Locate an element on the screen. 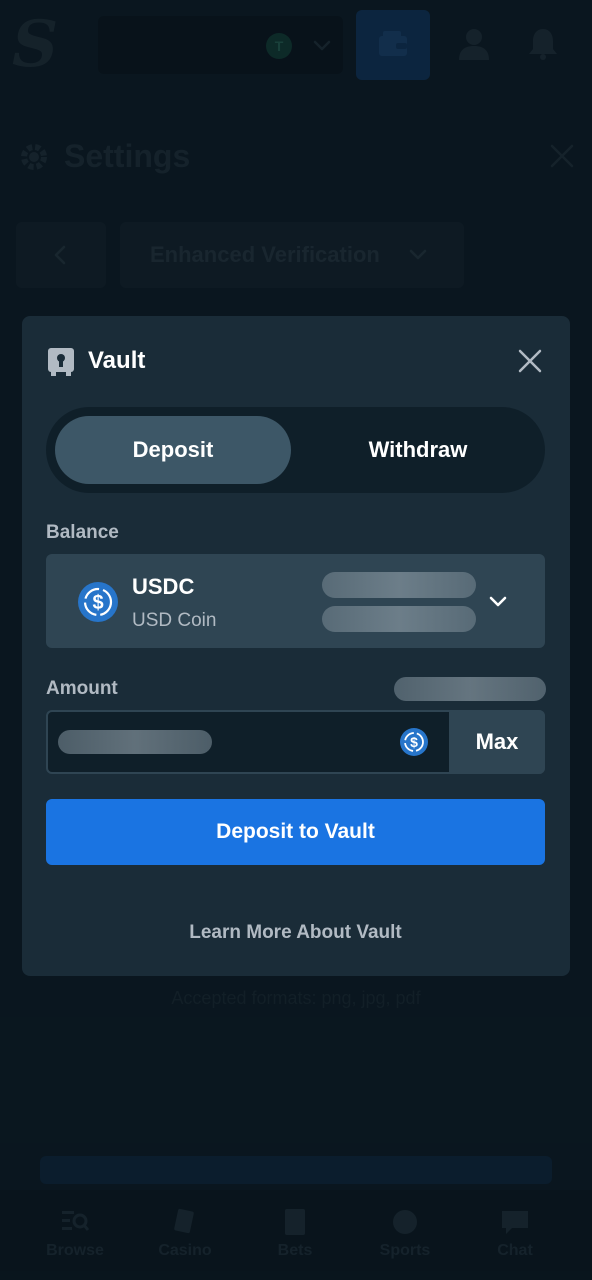  hidden-balance-value is located at coordinates (399, 585).